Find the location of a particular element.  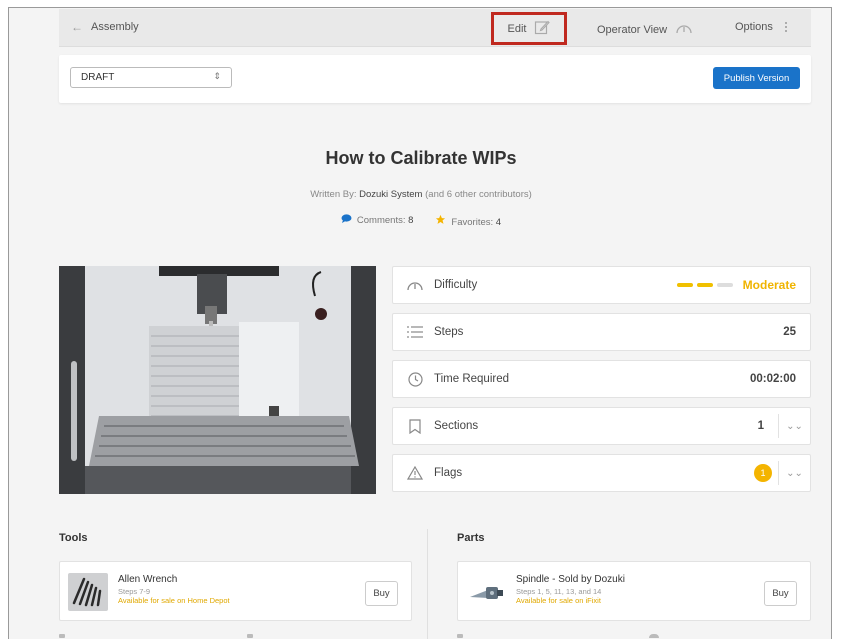

select-caret-icon: ⇕ is located at coordinates (217, 76).